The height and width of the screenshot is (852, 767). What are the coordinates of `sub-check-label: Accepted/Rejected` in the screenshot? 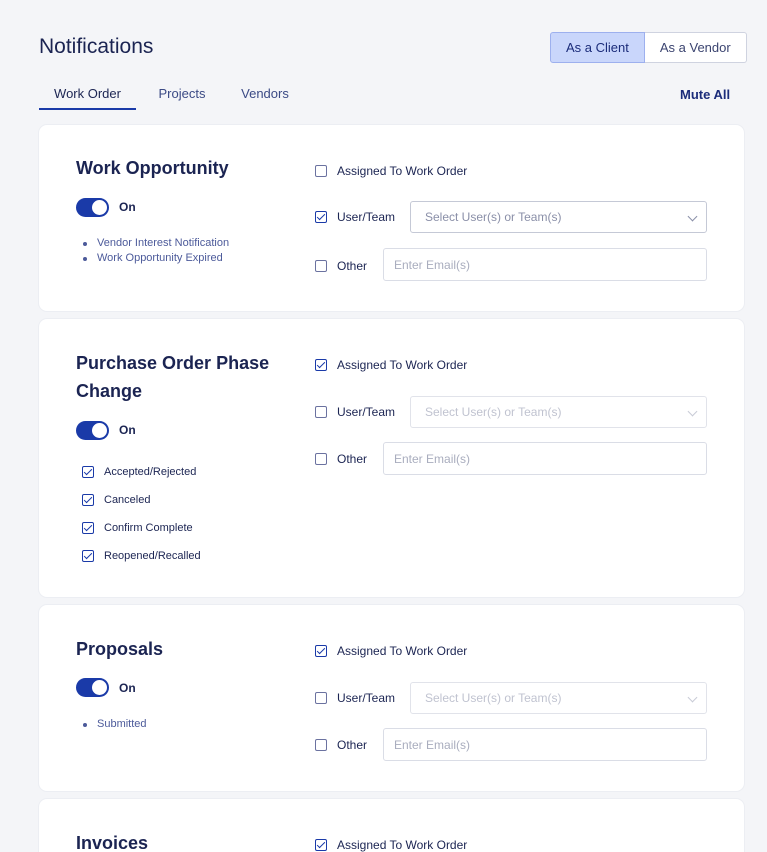 It's located at (150, 472).